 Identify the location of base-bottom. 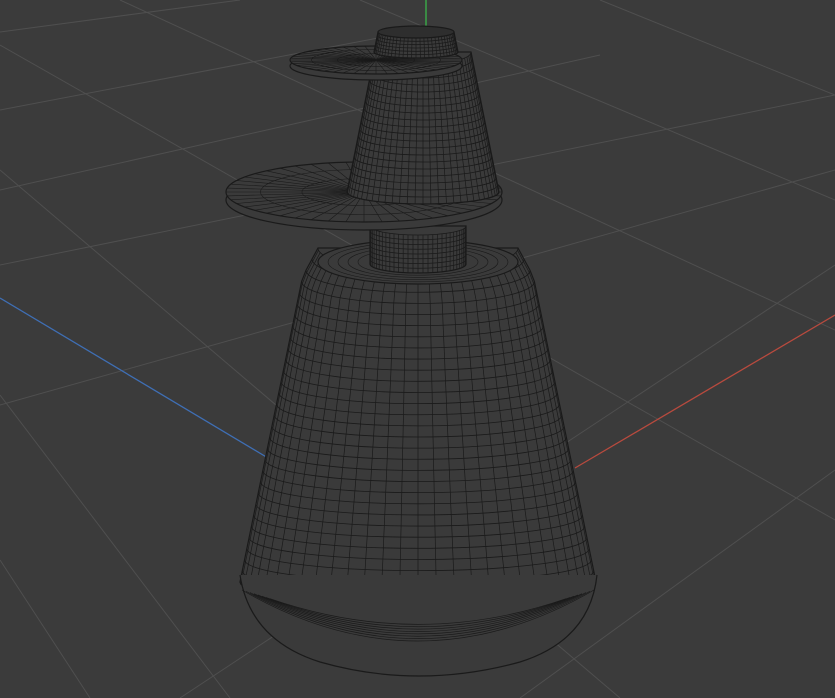
(418, 625).